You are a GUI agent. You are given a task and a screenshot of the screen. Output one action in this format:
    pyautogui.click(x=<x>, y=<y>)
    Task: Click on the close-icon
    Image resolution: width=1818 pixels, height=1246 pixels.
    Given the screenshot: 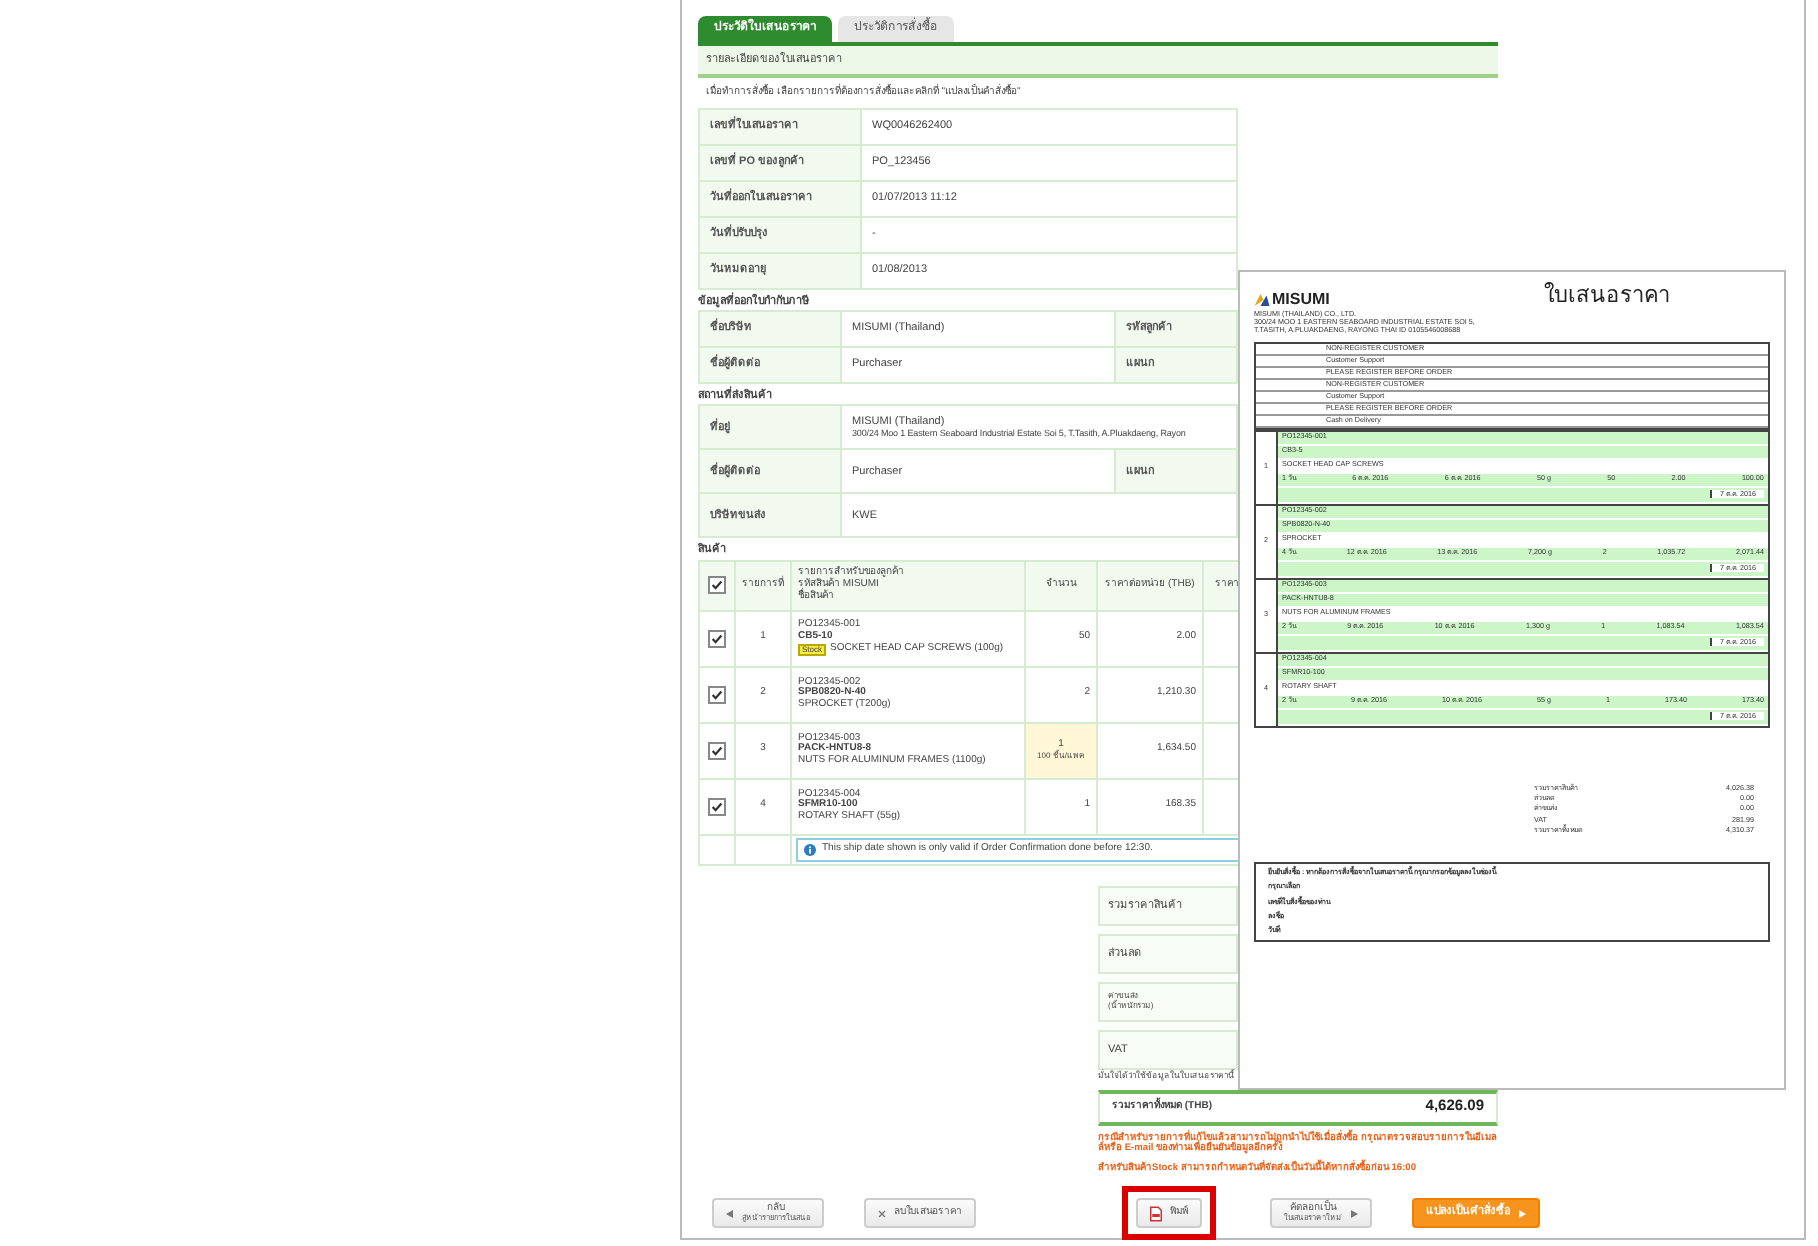 What is the action you would take?
    pyautogui.click(x=882, y=1213)
    